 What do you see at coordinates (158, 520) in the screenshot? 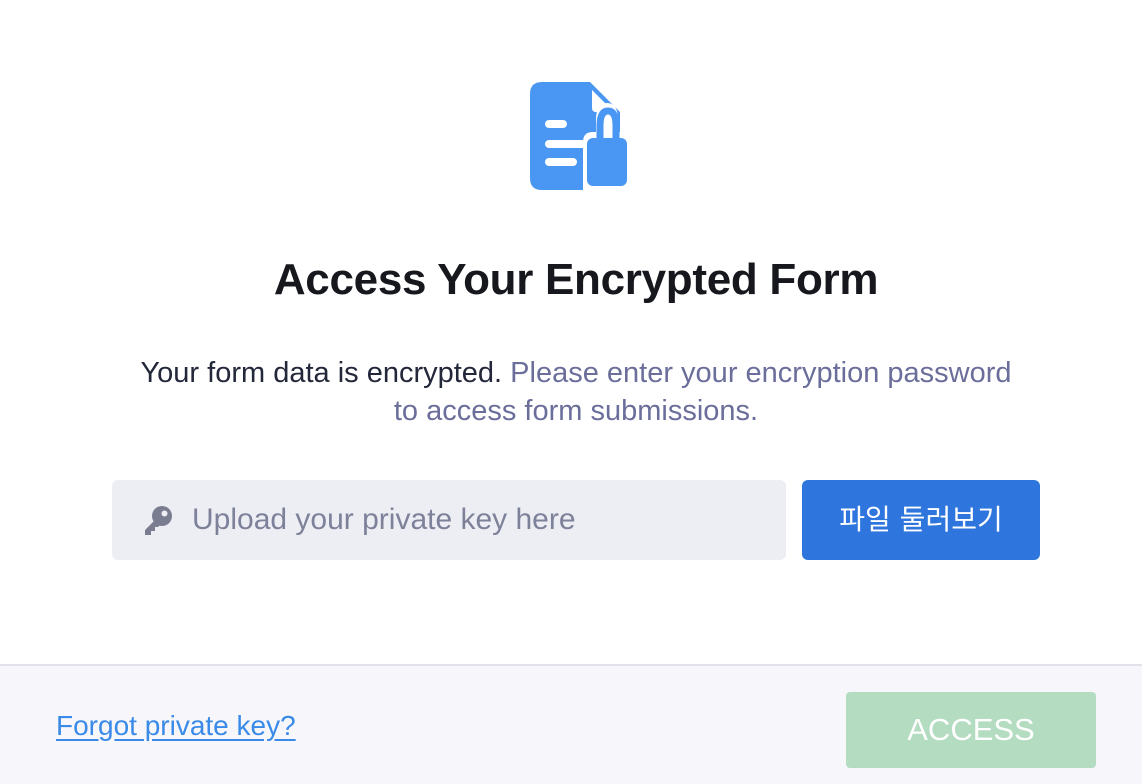
I see `key-icon` at bounding box center [158, 520].